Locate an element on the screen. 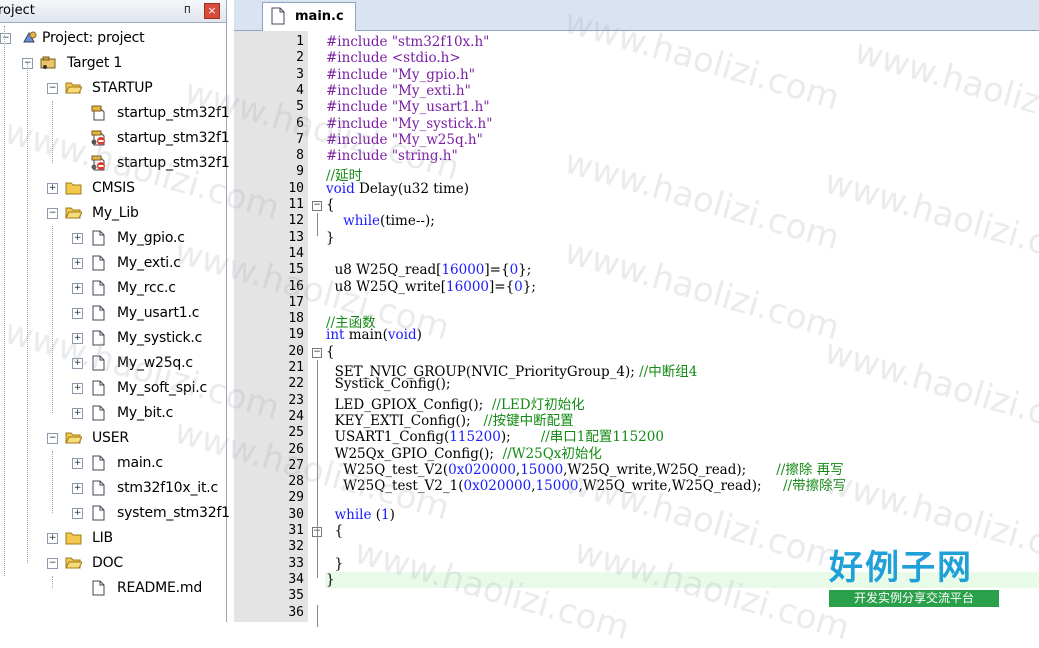 The width and height of the screenshot is (1039, 648). tree-item-label: USER is located at coordinates (110, 438).